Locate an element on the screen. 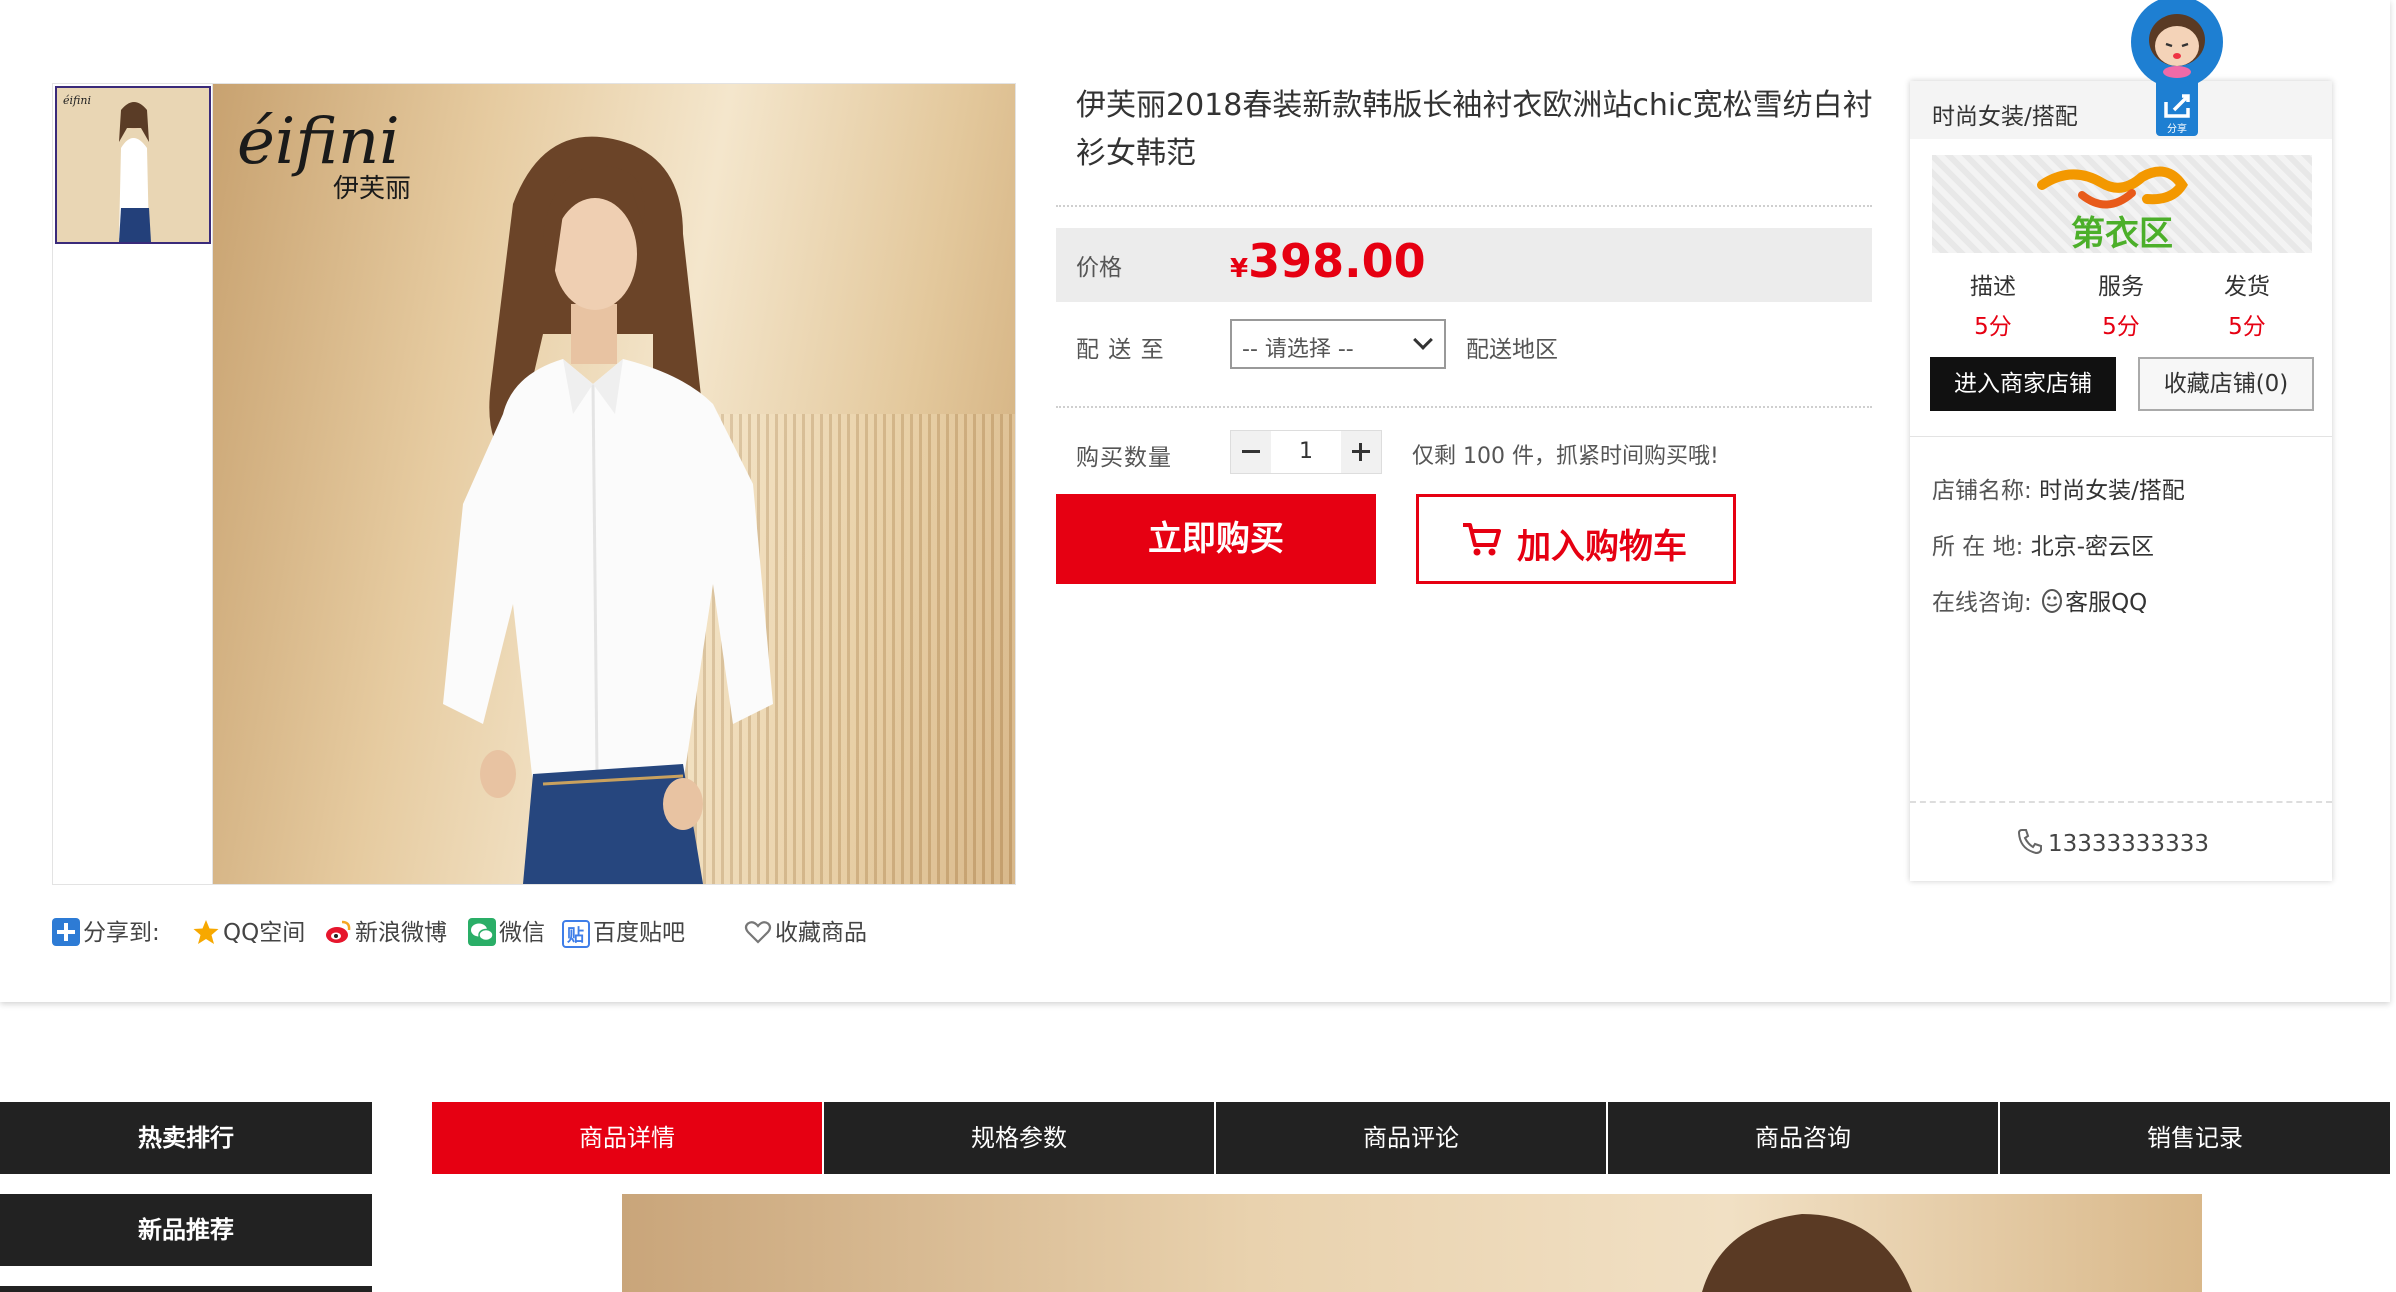  store-phone: 13333333333 is located at coordinates (2112, 842).